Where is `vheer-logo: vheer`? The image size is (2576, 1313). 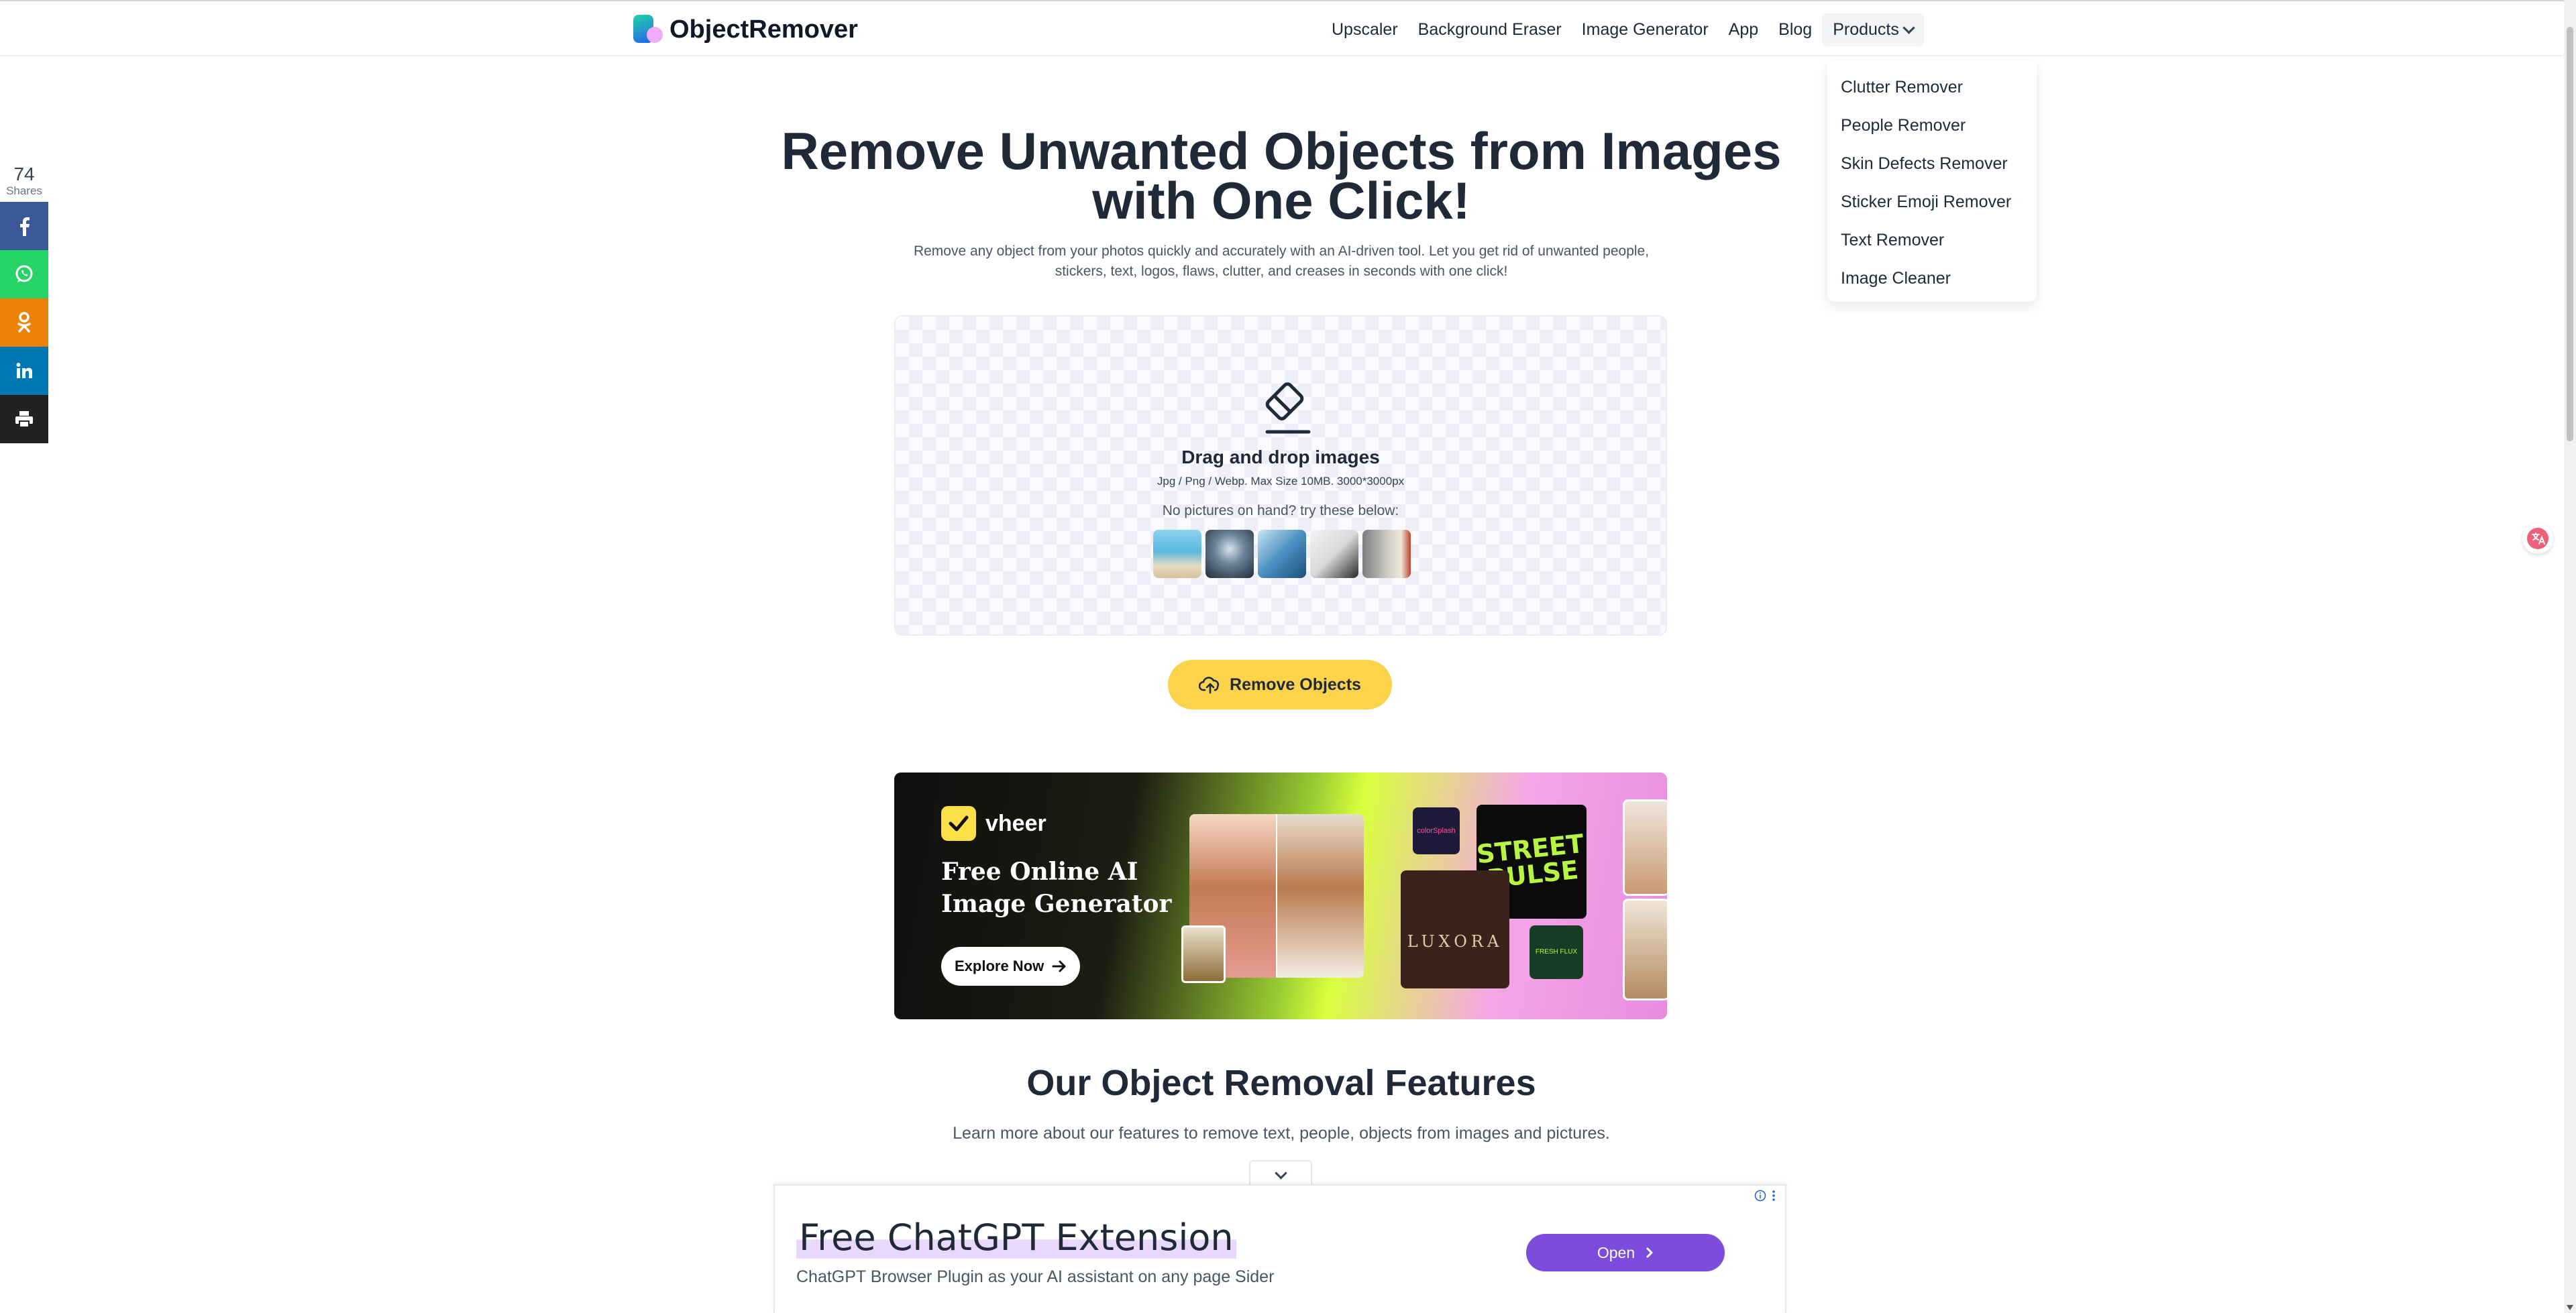
vheer-logo: vheer is located at coordinates (993, 823).